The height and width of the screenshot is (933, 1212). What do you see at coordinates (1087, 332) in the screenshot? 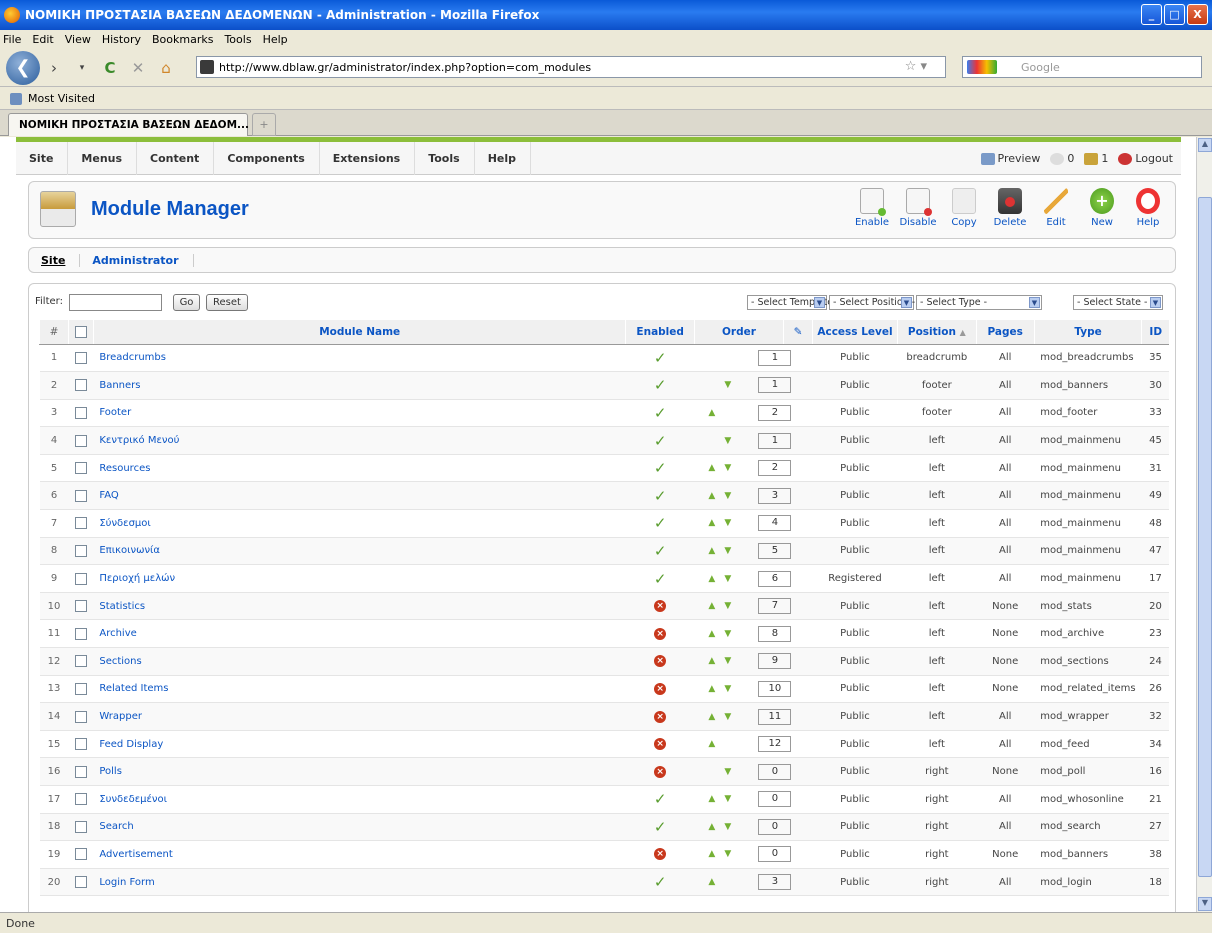
I see `col-type: Type` at bounding box center [1087, 332].